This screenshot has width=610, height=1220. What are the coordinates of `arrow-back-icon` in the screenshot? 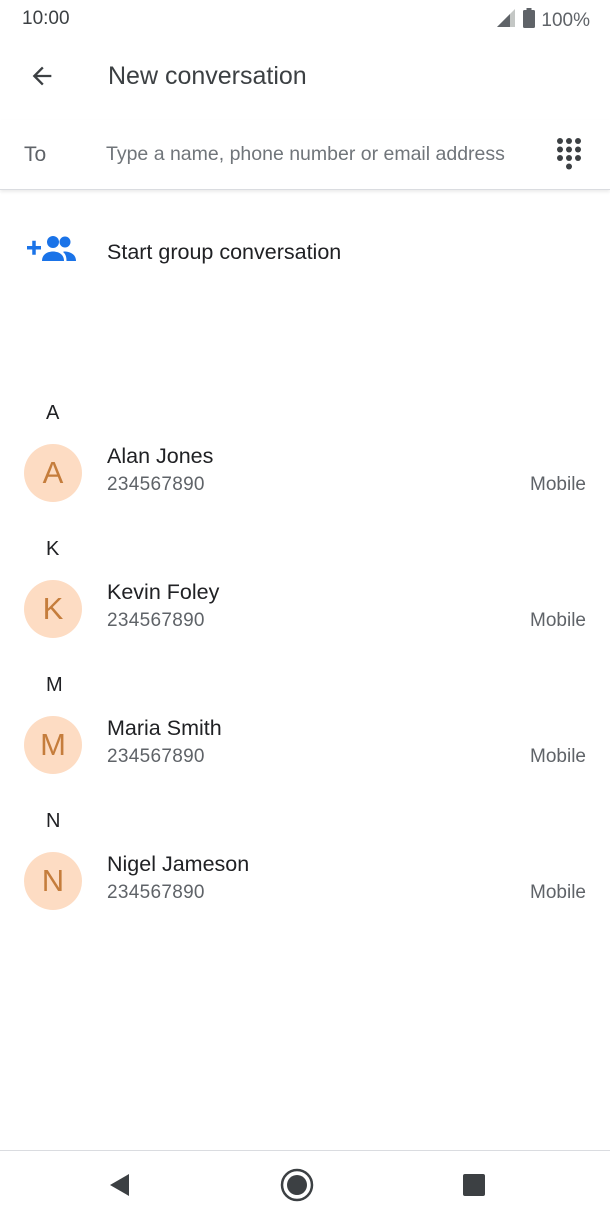 It's located at (42, 78).